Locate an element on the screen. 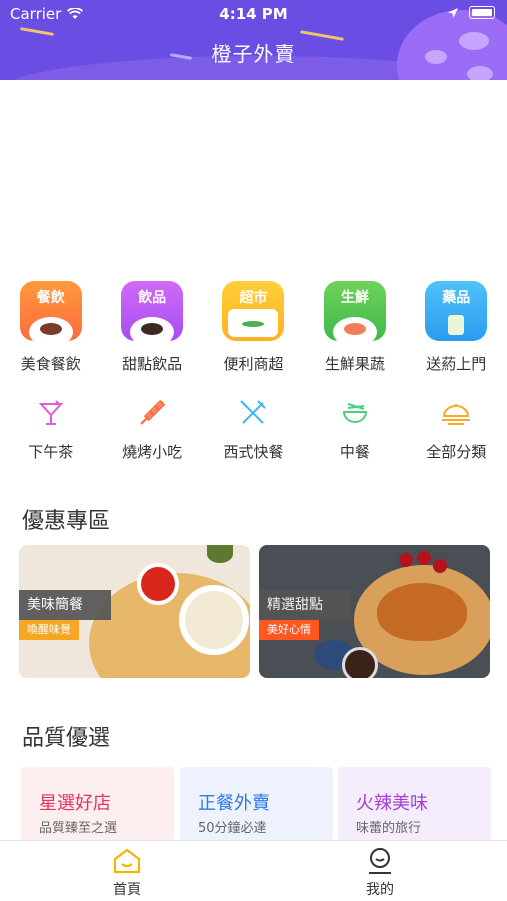 The height and width of the screenshot is (901, 507). food-image is located at coordinates (50, 329).